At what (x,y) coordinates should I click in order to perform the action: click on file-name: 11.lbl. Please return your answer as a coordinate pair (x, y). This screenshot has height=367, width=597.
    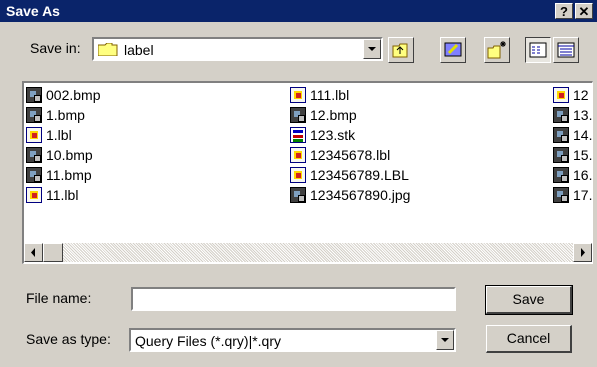
    Looking at the image, I should click on (62, 195).